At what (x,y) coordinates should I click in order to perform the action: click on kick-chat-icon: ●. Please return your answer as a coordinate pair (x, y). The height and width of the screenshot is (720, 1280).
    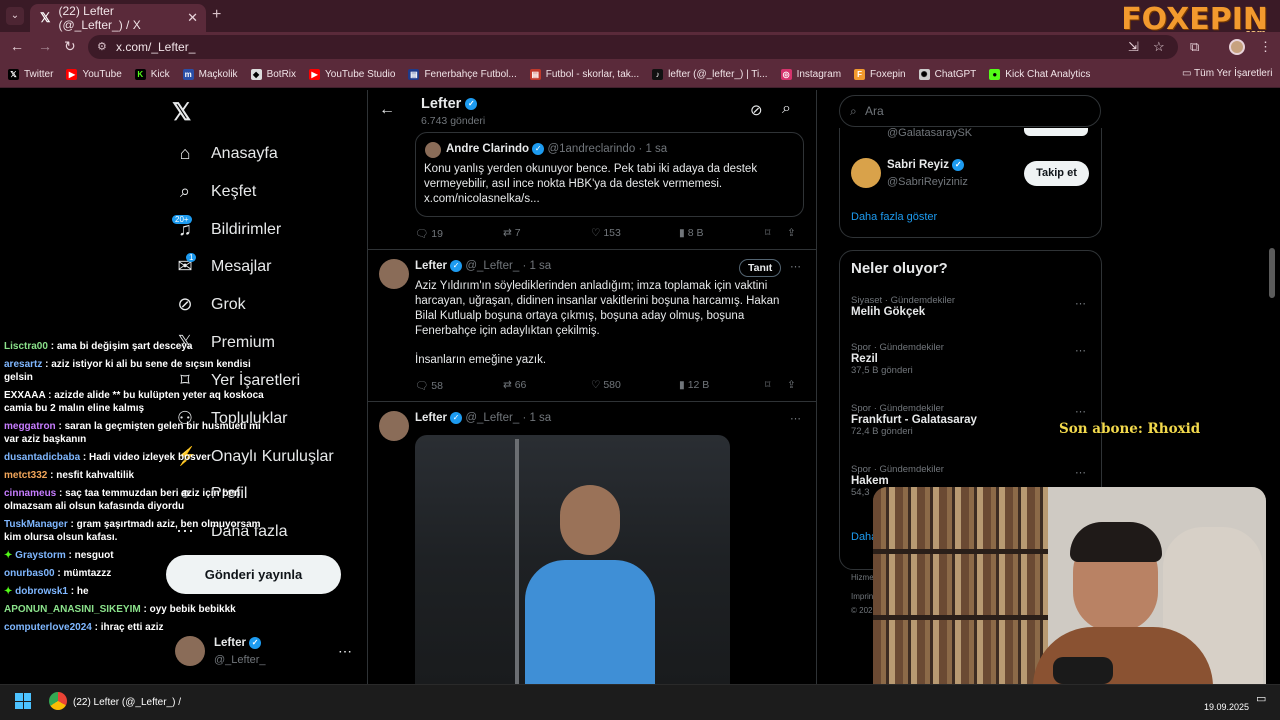
    Looking at the image, I should click on (995, 74).